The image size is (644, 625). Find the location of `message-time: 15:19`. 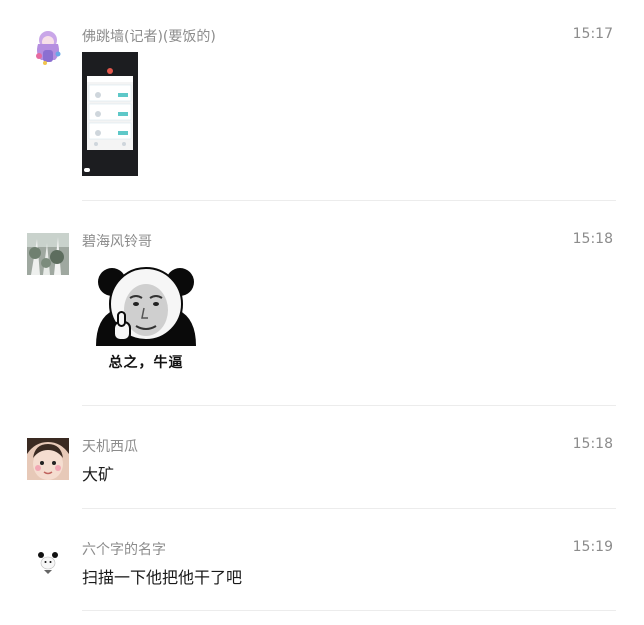

message-time: 15:19 is located at coordinates (592, 547).